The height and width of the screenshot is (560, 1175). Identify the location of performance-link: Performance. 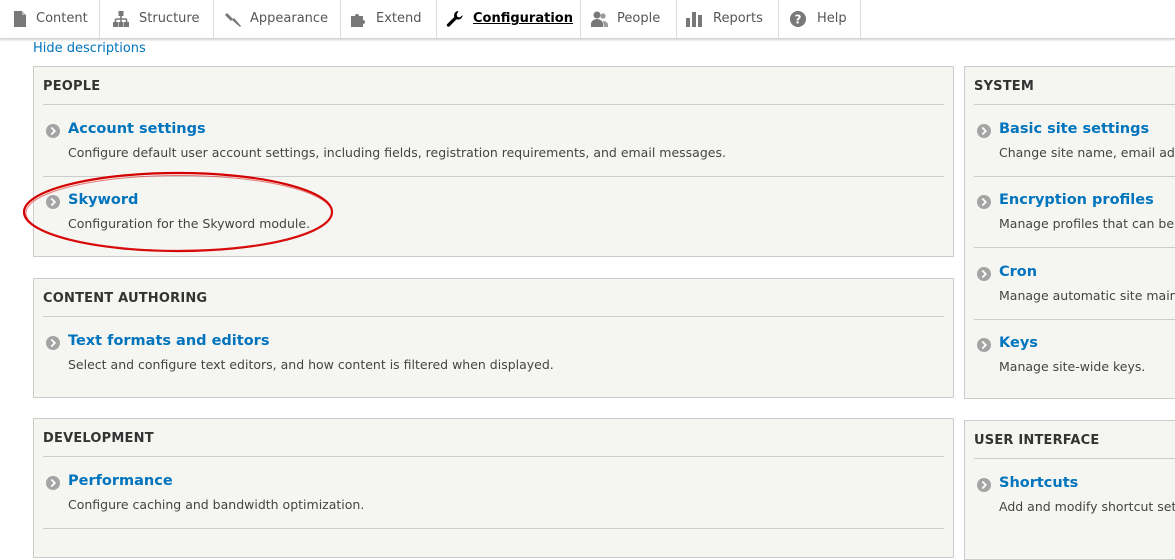
(120, 481).